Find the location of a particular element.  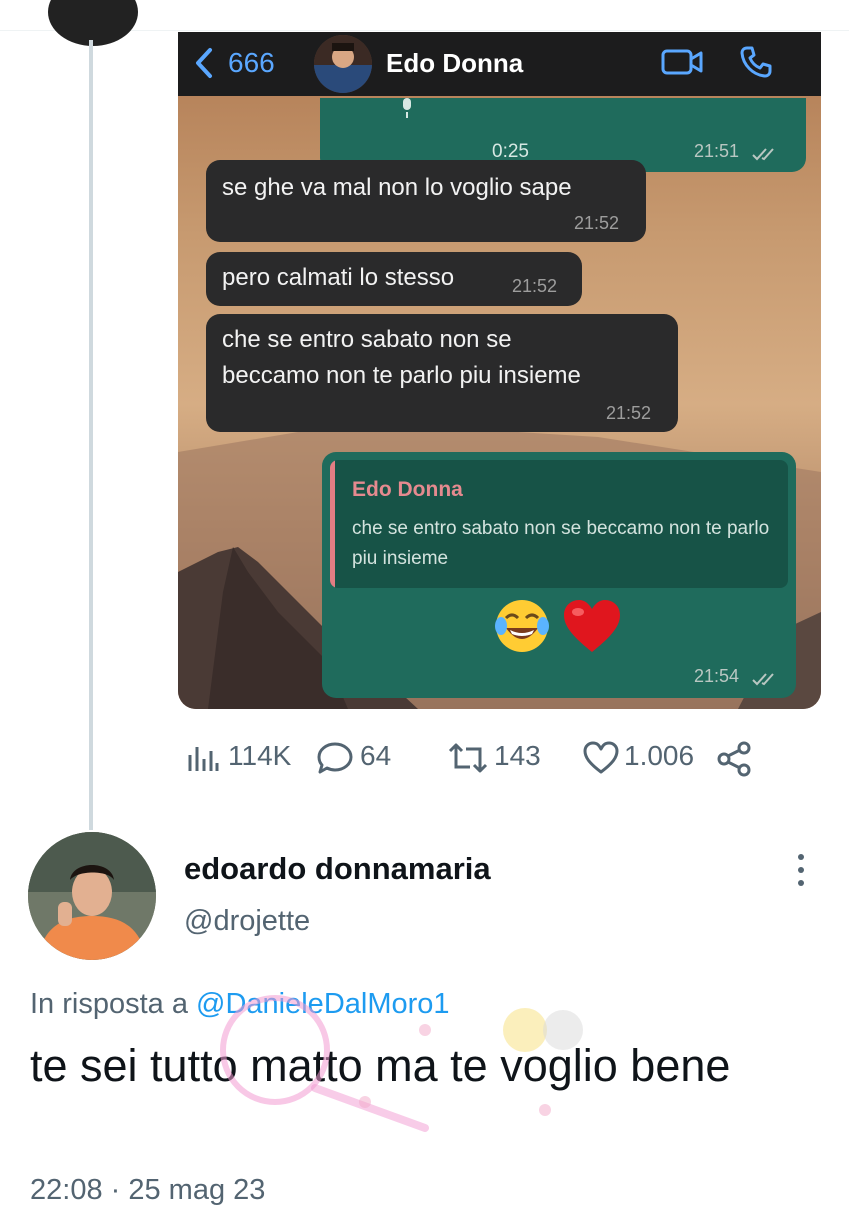

views-metric: 114K is located at coordinates (241, 757).